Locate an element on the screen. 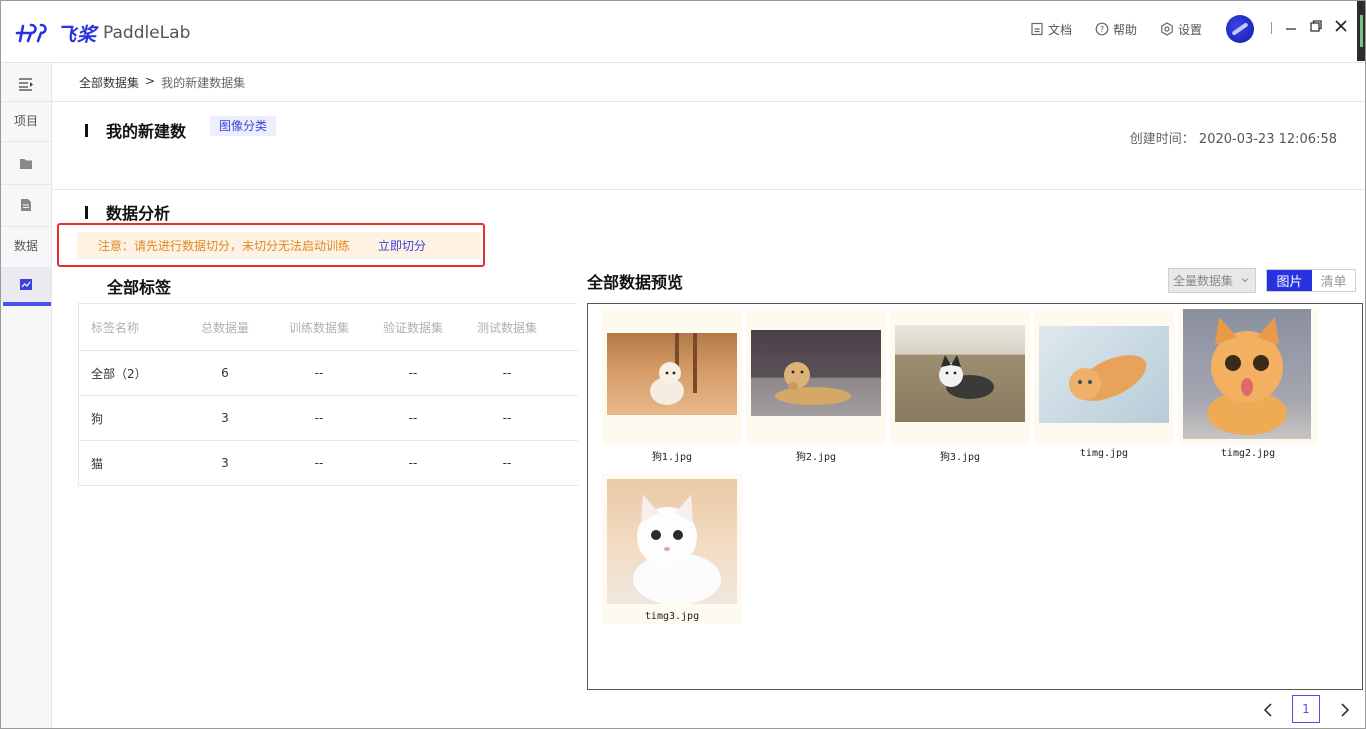 Image resolution: width=1366 pixels, height=729 pixels. title-bar: 飞桨 PaddleLab 文档 ? 帮助 设置 is located at coordinates (683, 32).